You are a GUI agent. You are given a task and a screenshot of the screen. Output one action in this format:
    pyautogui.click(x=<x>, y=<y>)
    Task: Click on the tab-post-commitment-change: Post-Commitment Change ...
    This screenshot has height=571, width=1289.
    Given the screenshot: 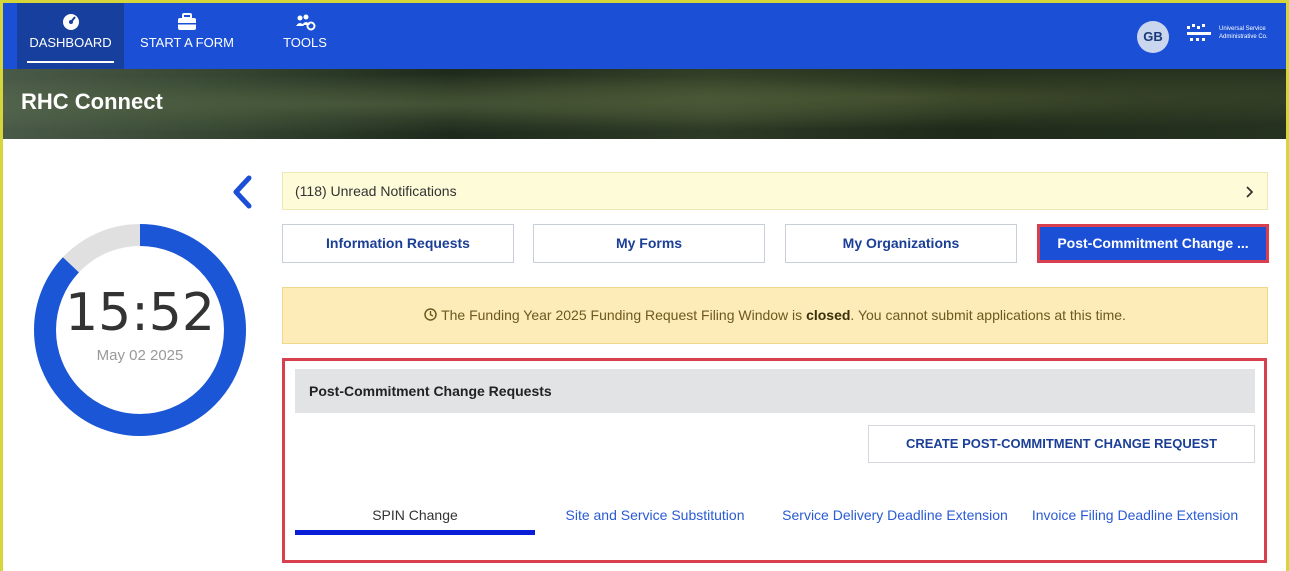 What is the action you would take?
    pyautogui.click(x=1153, y=243)
    